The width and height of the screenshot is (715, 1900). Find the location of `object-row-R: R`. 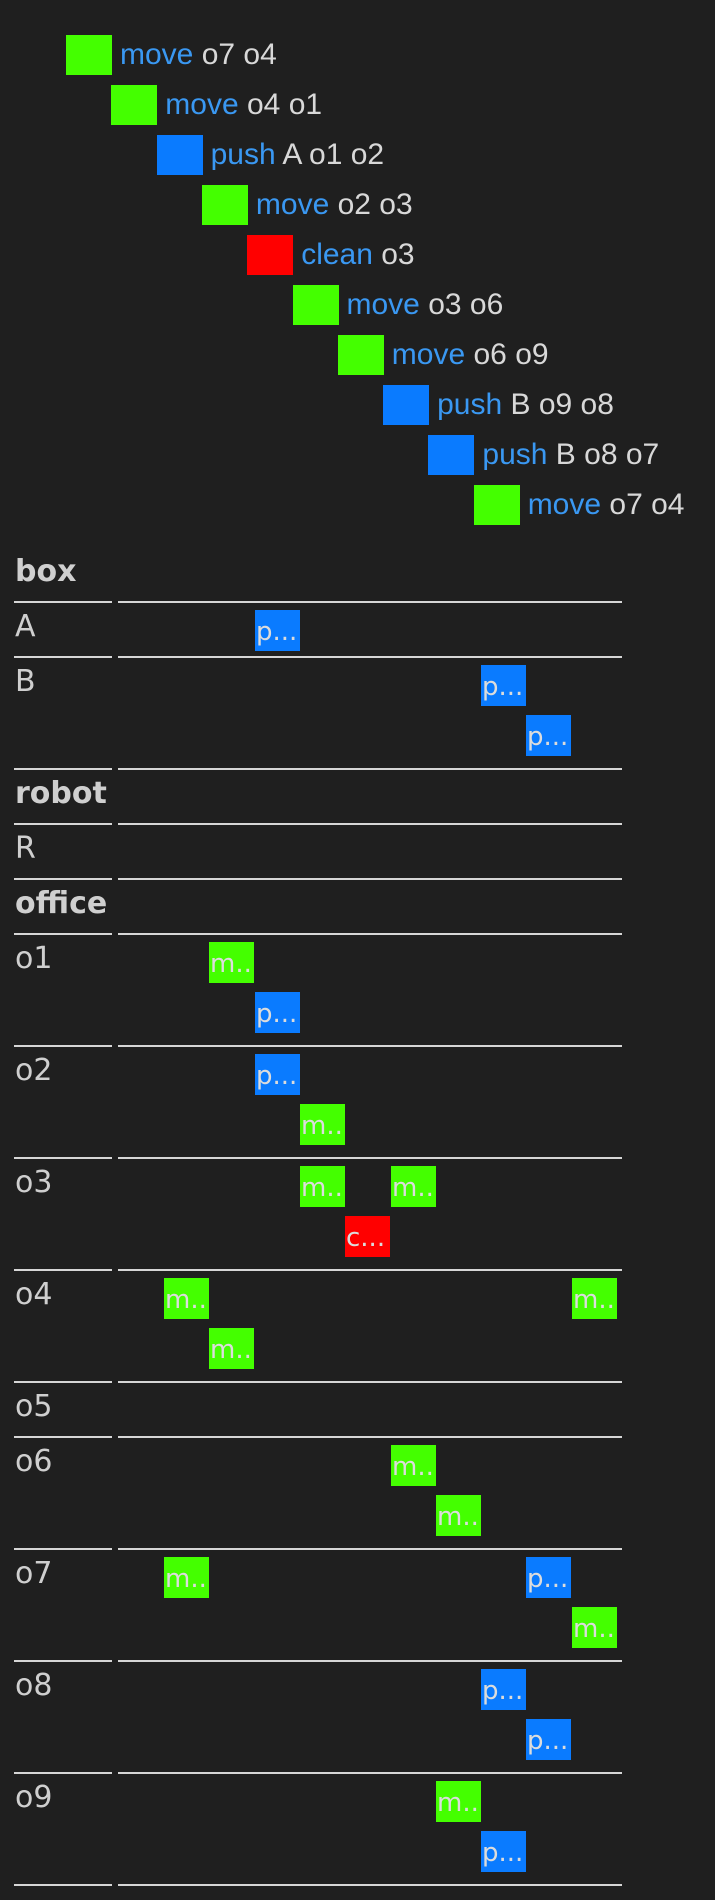

object-row-R: R is located at coordinates (357, 852).